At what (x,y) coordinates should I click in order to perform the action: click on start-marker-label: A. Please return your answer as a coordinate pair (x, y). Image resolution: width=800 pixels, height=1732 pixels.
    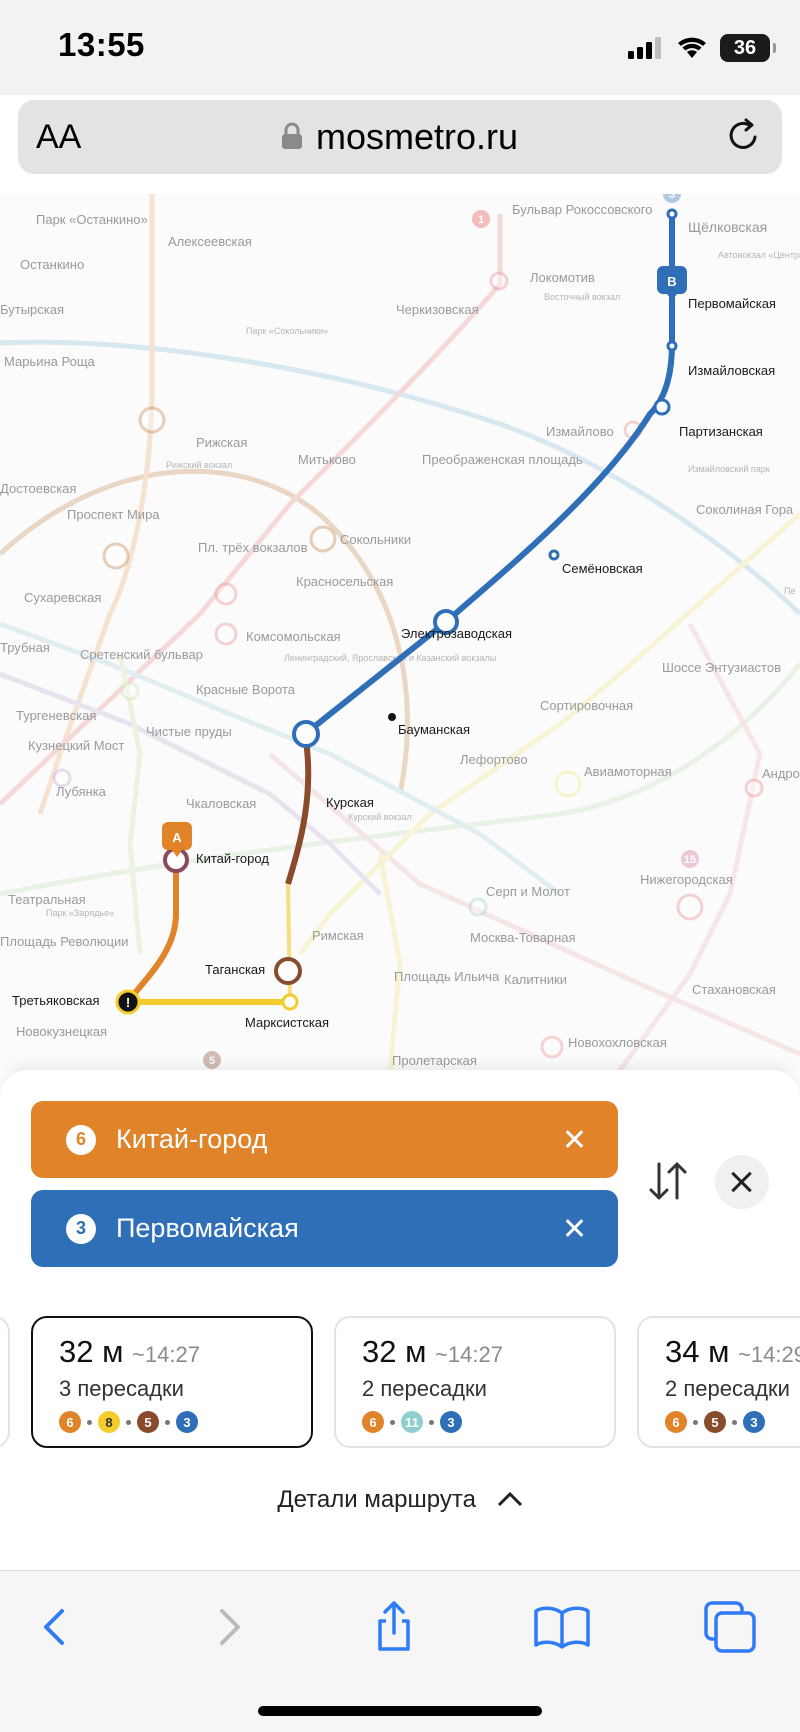
    Looking at the image, I should click on (177, 837).